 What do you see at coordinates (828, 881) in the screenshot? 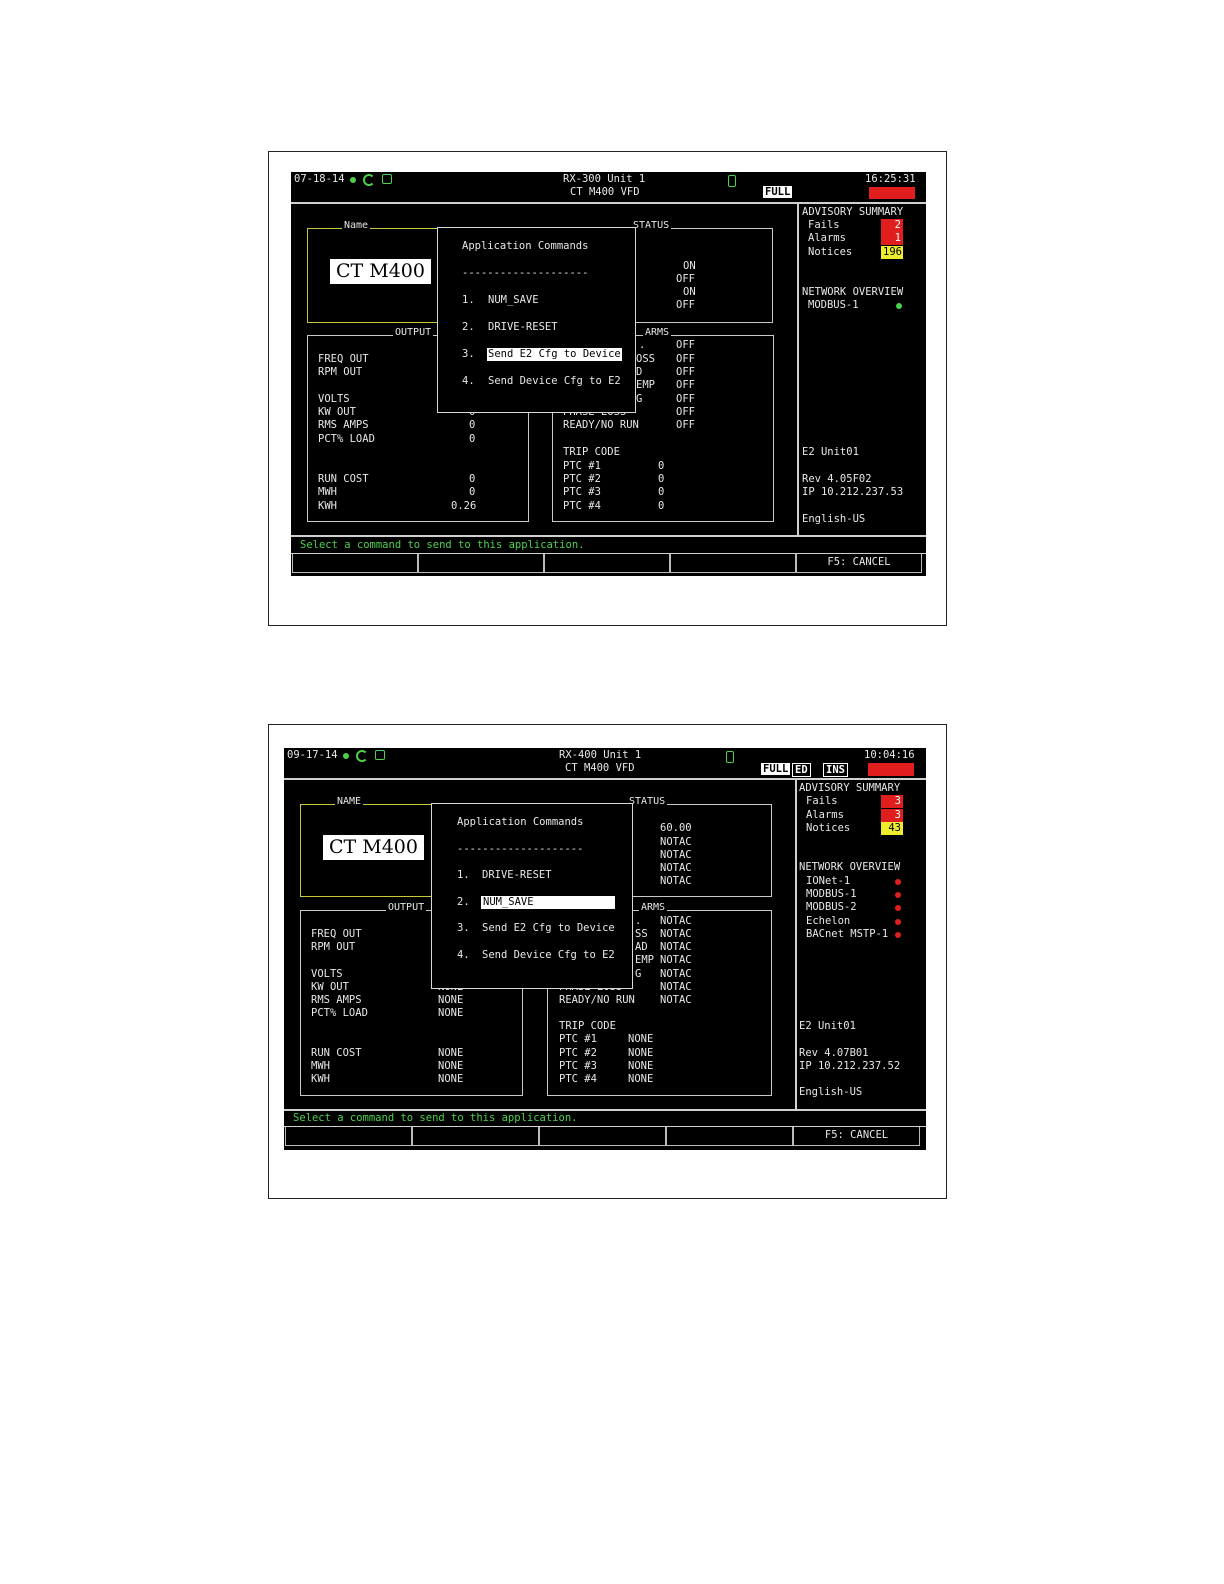
I see `network-item: IONet-1` at bounding box center [828, 881].